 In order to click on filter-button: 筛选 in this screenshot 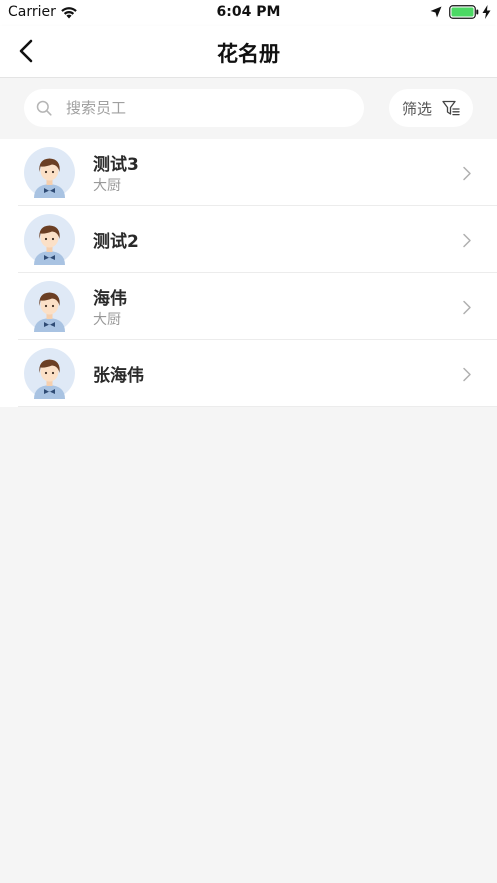, I will do `click(431, 108)`.